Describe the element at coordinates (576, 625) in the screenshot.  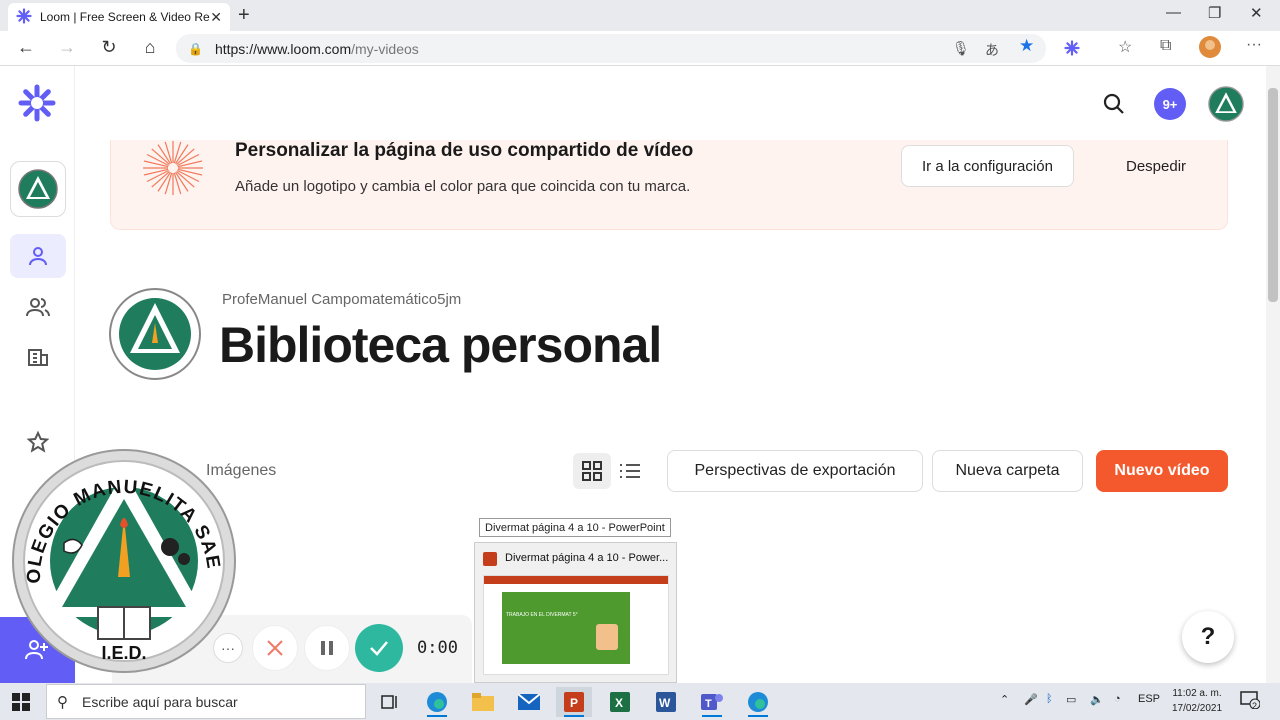
I see `preview-screenshot: TRABAJO EN EL DIVERMAT 5°` at that location.